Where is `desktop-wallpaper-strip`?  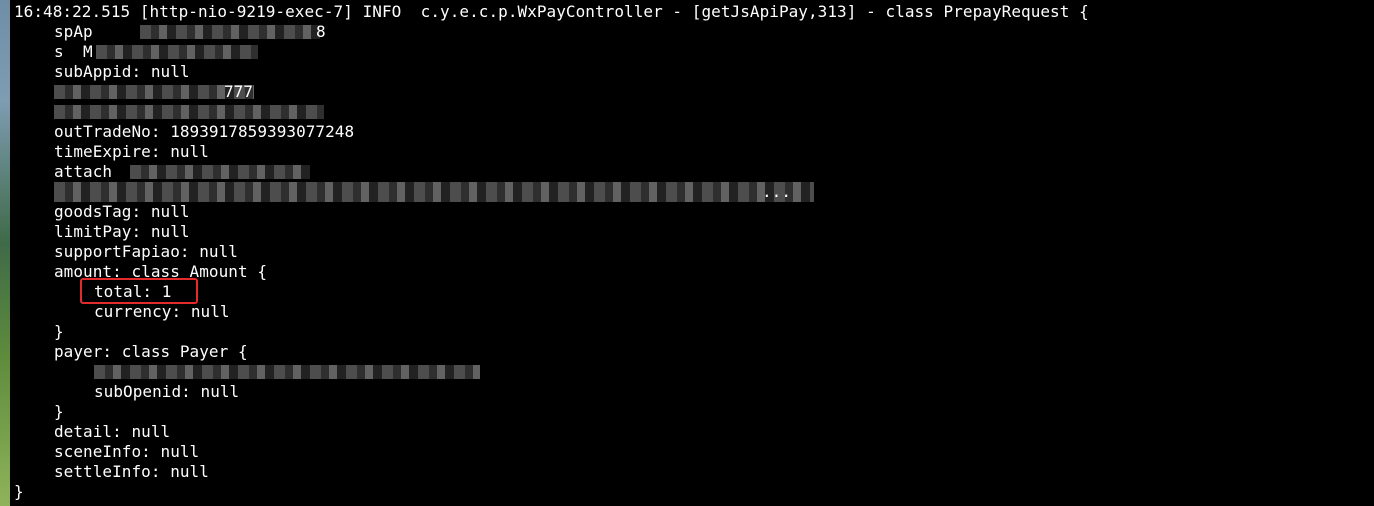
desktop-wallpaper-strip is located at coordinates (5, 253).